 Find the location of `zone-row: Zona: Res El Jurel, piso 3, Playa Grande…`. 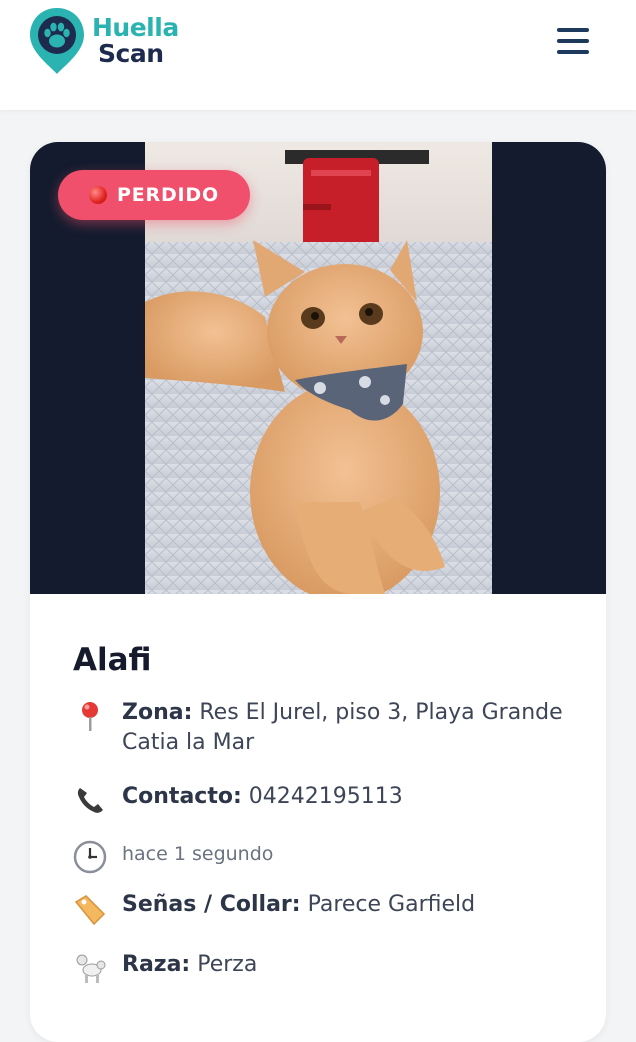

zone-row: Zona: Res El Jurel, piso 3, Playa Grande… is located at coordinates (322, 728).